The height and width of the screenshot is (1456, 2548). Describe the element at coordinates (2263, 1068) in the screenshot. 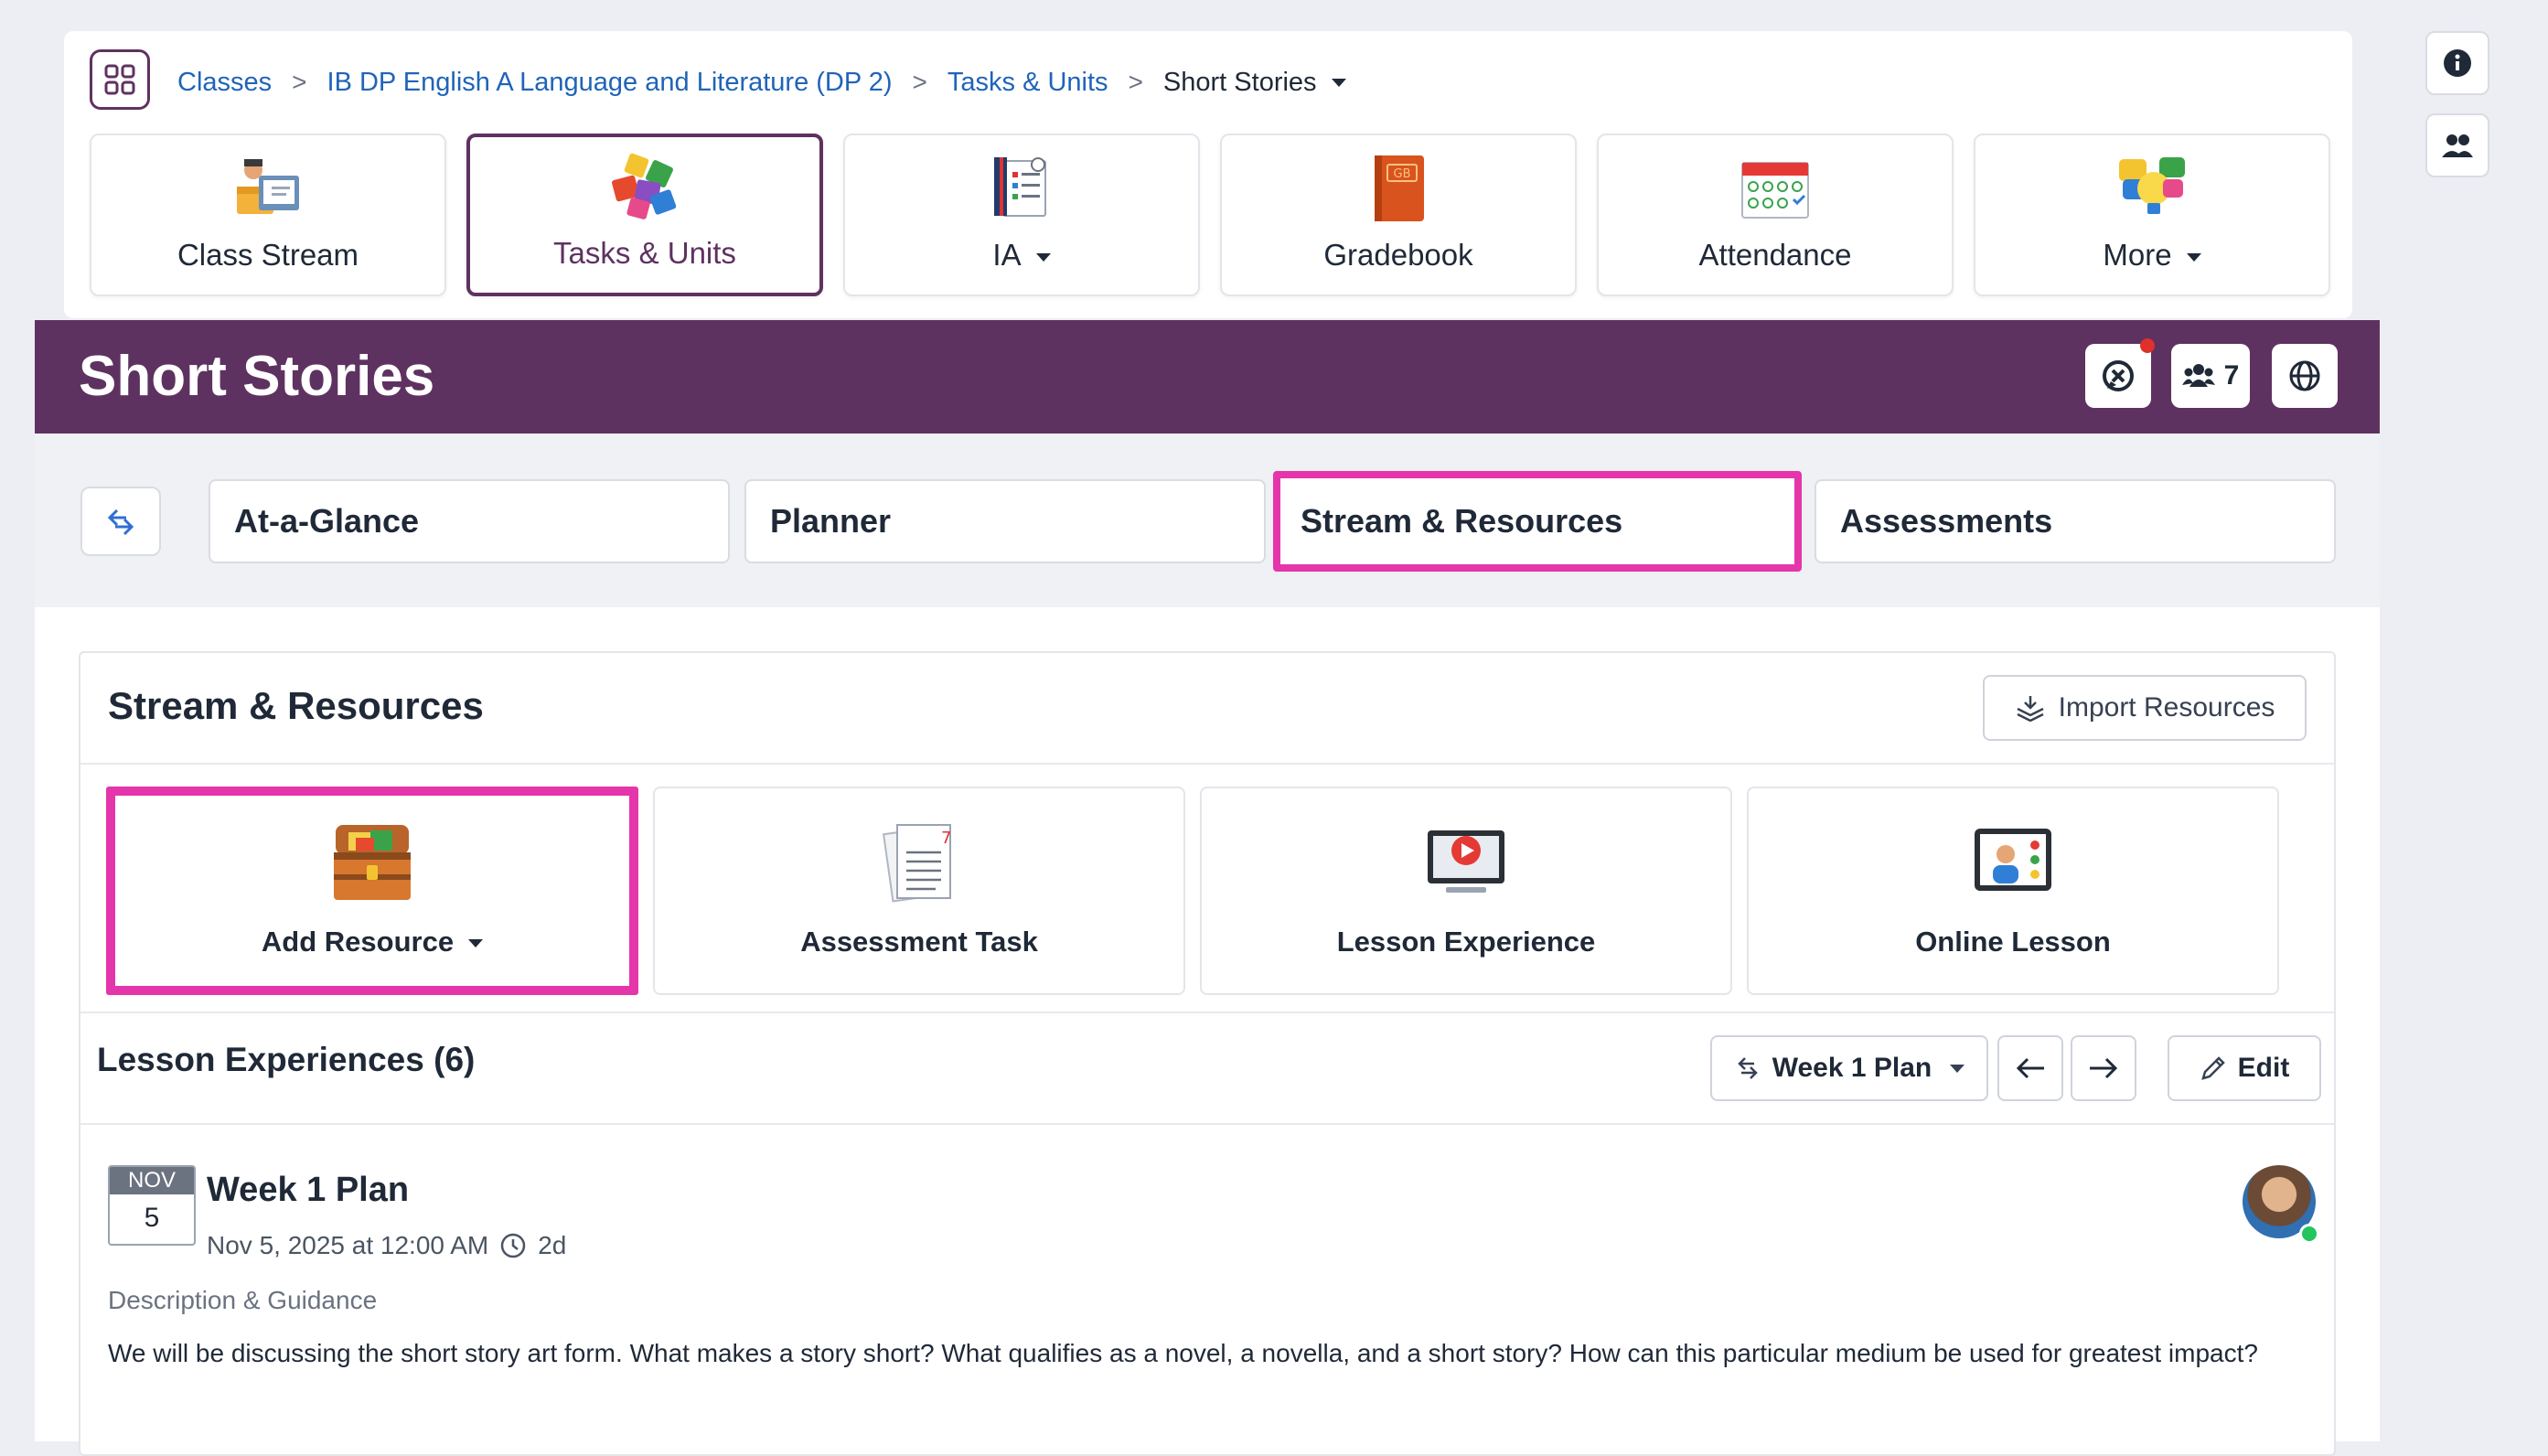

I see `edit-label: Edit` at that location.